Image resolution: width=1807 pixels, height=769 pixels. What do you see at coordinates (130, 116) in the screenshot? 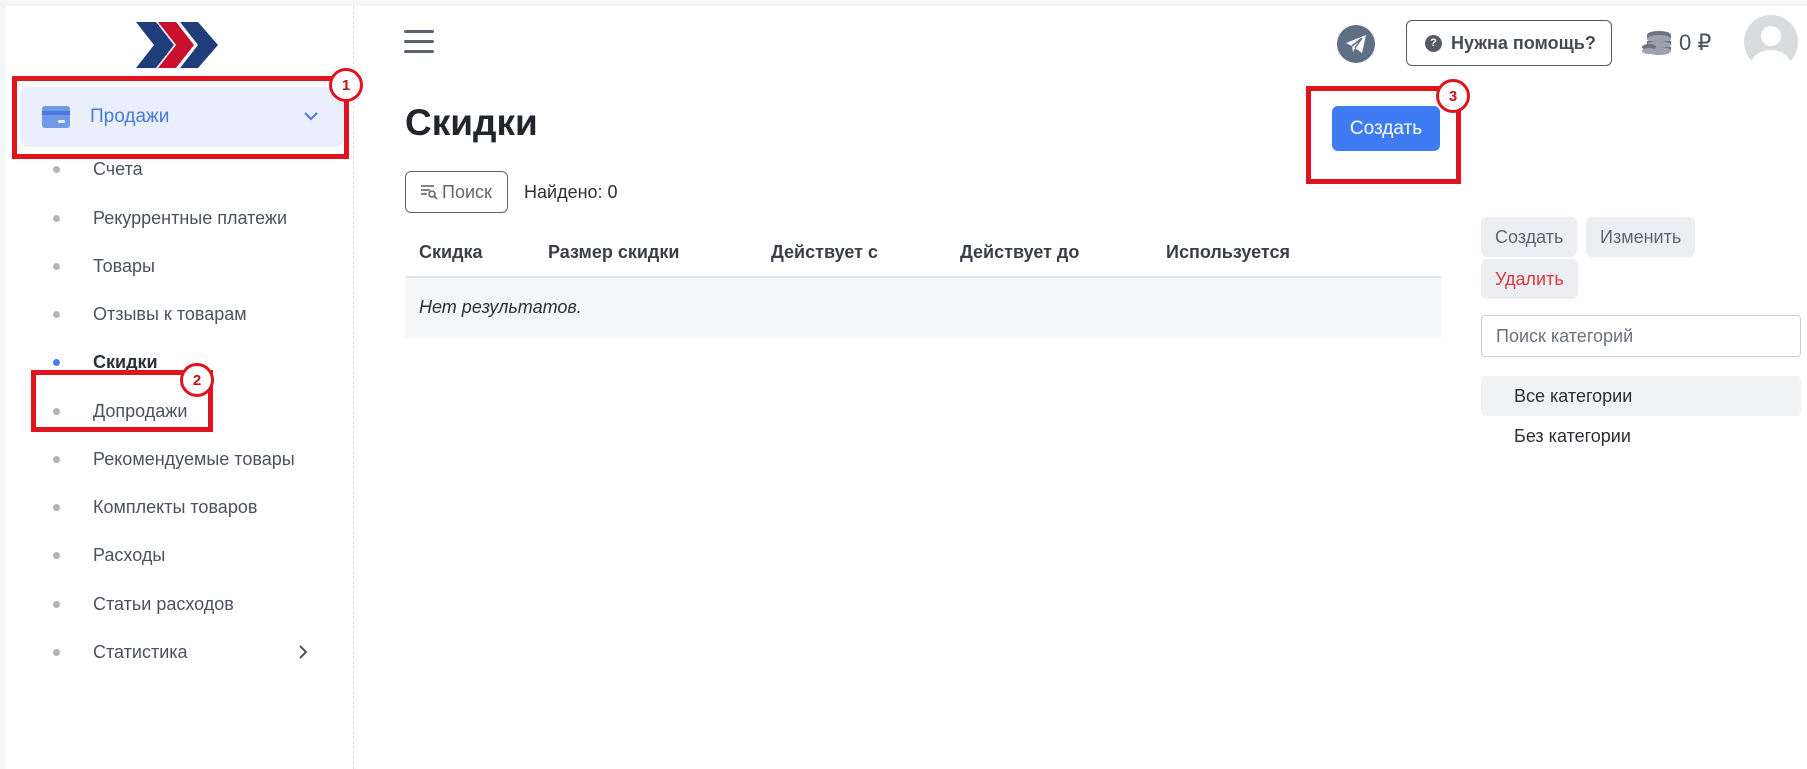
I see `sidebar-section-label: Продажи` at bounding box center [130, 116].